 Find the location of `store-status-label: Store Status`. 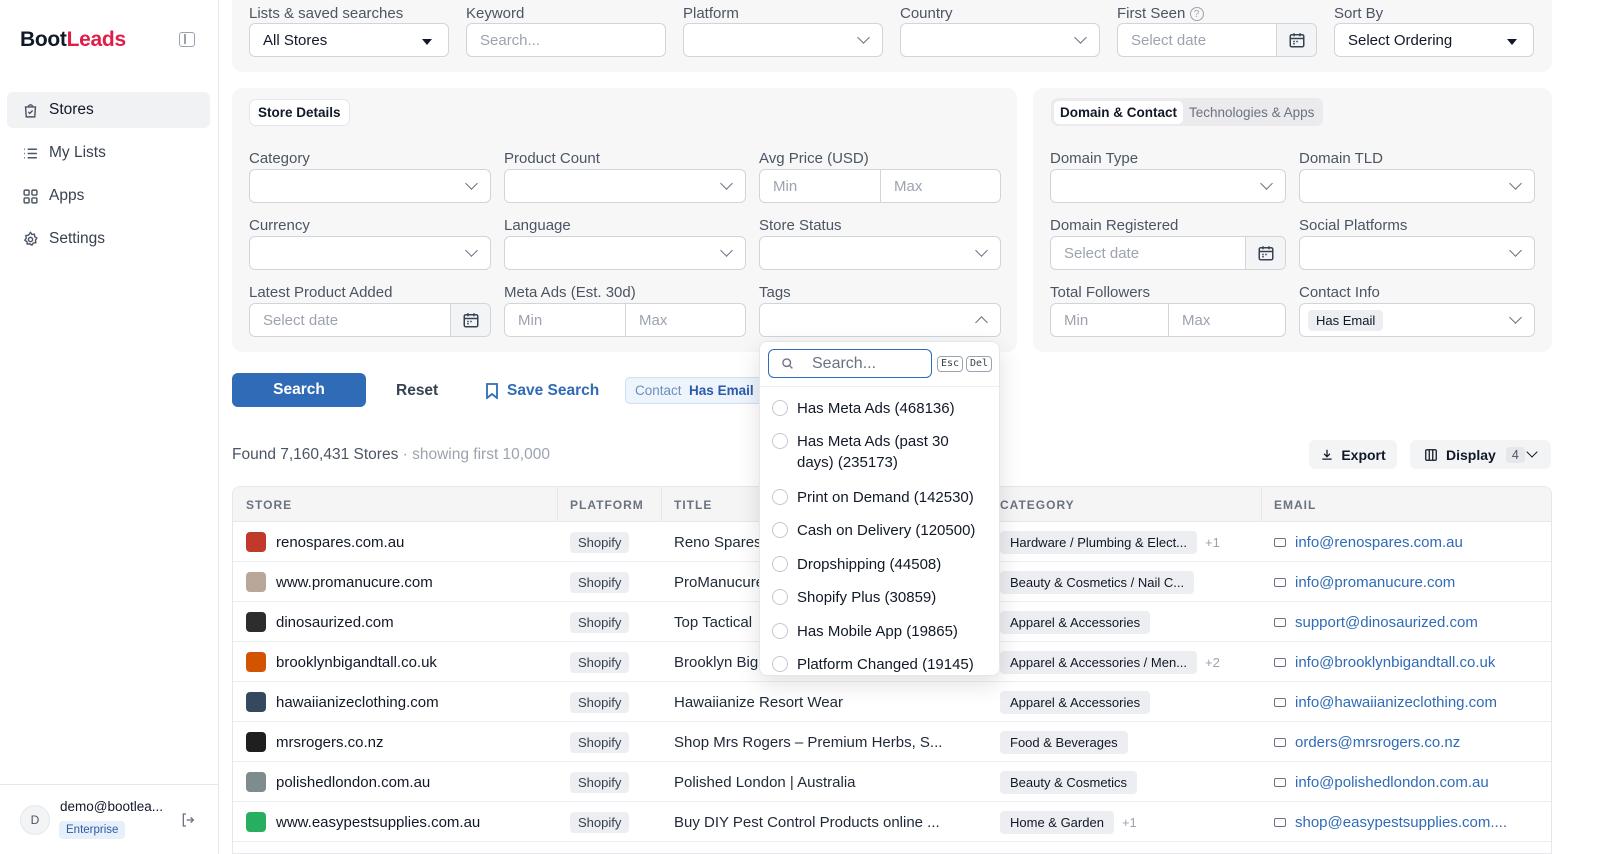

store-status-label: Store Status is located at coordinates (800, 225).